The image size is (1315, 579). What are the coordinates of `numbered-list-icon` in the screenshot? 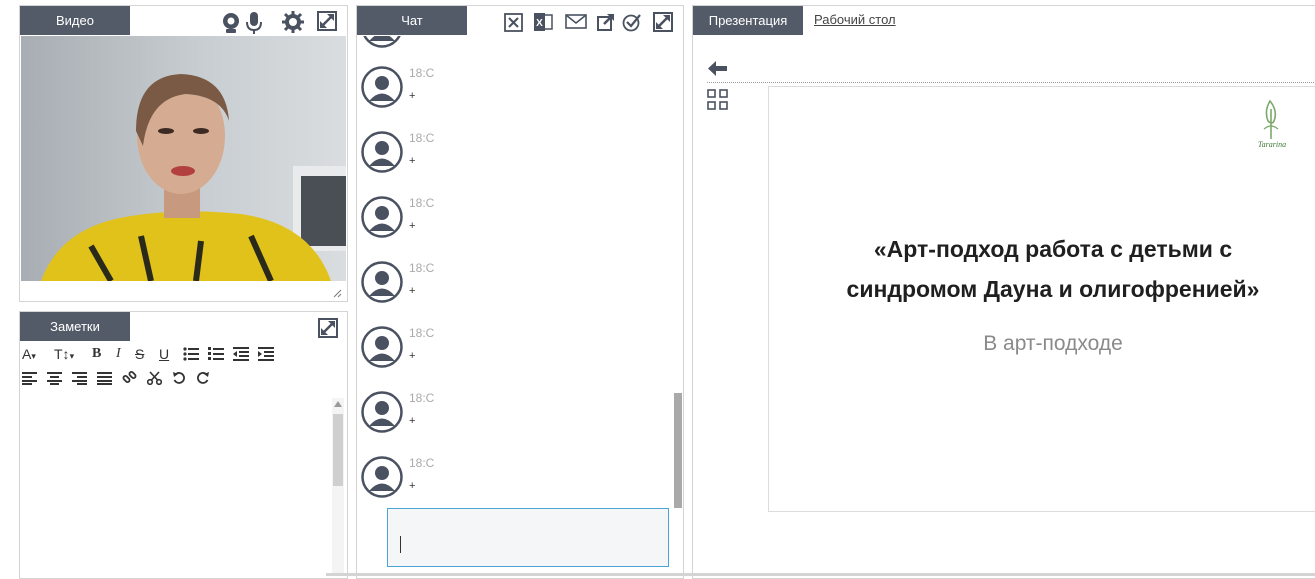 It's located at (216, 354).